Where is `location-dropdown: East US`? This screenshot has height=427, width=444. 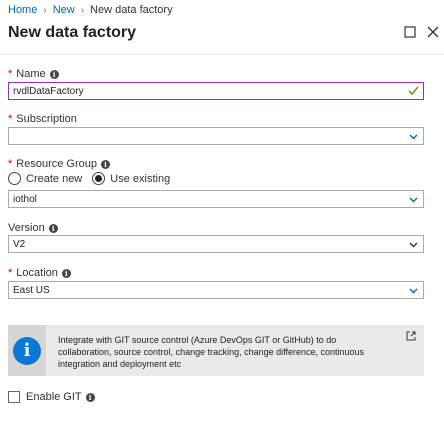 location-dropdown: East US is located at coordinates (216, 290).